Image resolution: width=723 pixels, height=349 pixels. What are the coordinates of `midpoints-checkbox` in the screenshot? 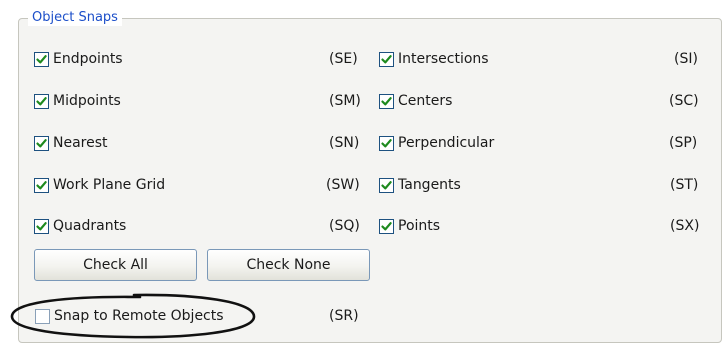 It's located at (41, 101).